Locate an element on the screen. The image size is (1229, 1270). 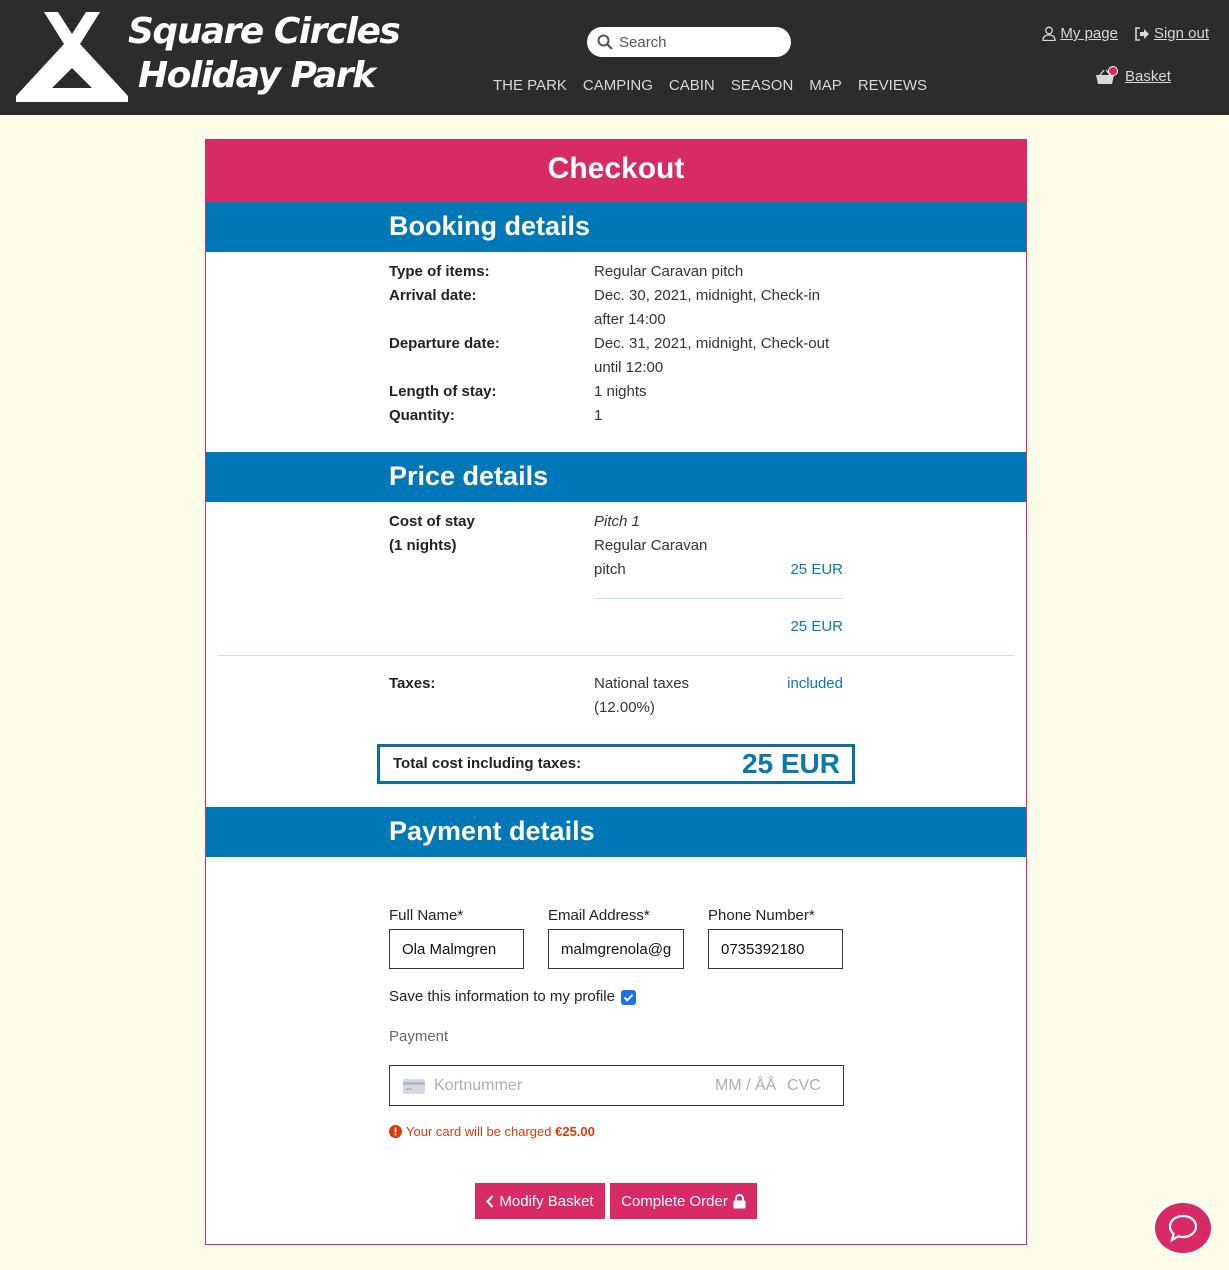
type-label: Type of items: is located at coordinates (439, 271).